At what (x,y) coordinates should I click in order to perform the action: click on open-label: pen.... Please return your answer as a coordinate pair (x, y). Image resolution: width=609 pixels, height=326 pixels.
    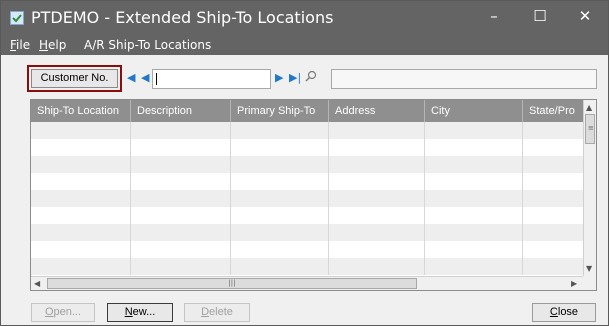
    Looking at the image, I should click on (67, 312).